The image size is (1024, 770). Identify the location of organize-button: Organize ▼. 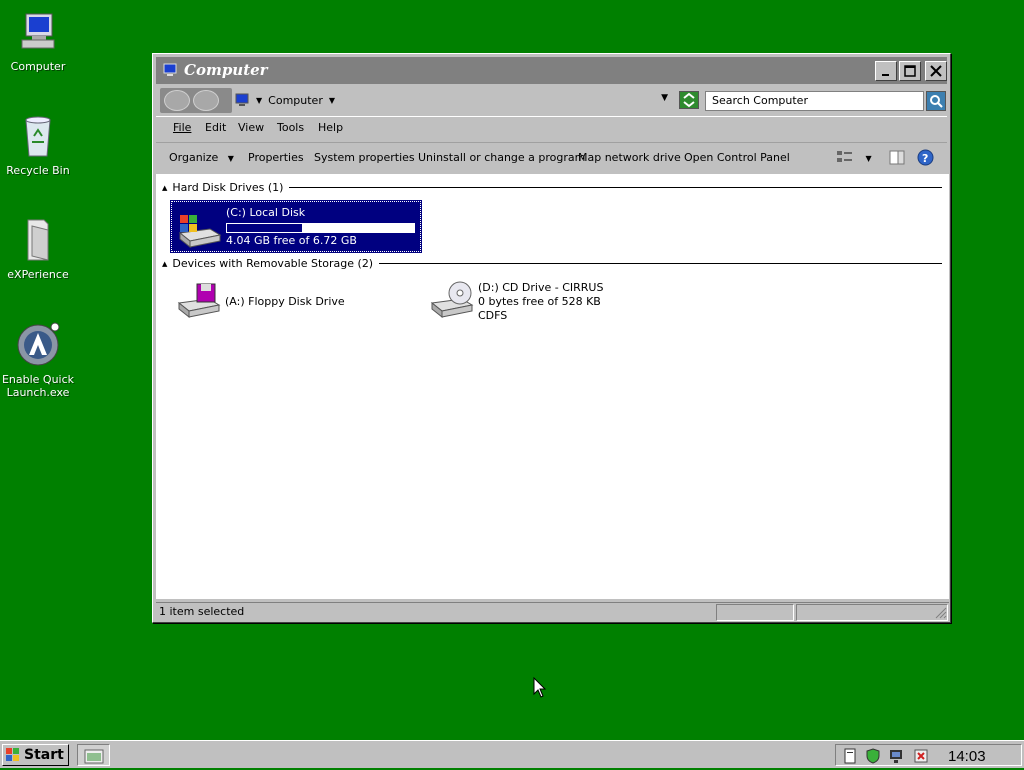
(201, 157).